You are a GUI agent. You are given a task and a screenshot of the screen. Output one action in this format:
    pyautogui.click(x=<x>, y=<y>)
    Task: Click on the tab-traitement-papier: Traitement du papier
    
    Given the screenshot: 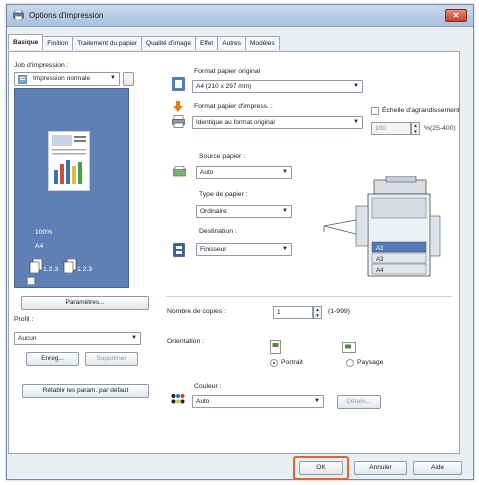 What is the action you would take?
    pyautogui.click(x=107, y=43)
    